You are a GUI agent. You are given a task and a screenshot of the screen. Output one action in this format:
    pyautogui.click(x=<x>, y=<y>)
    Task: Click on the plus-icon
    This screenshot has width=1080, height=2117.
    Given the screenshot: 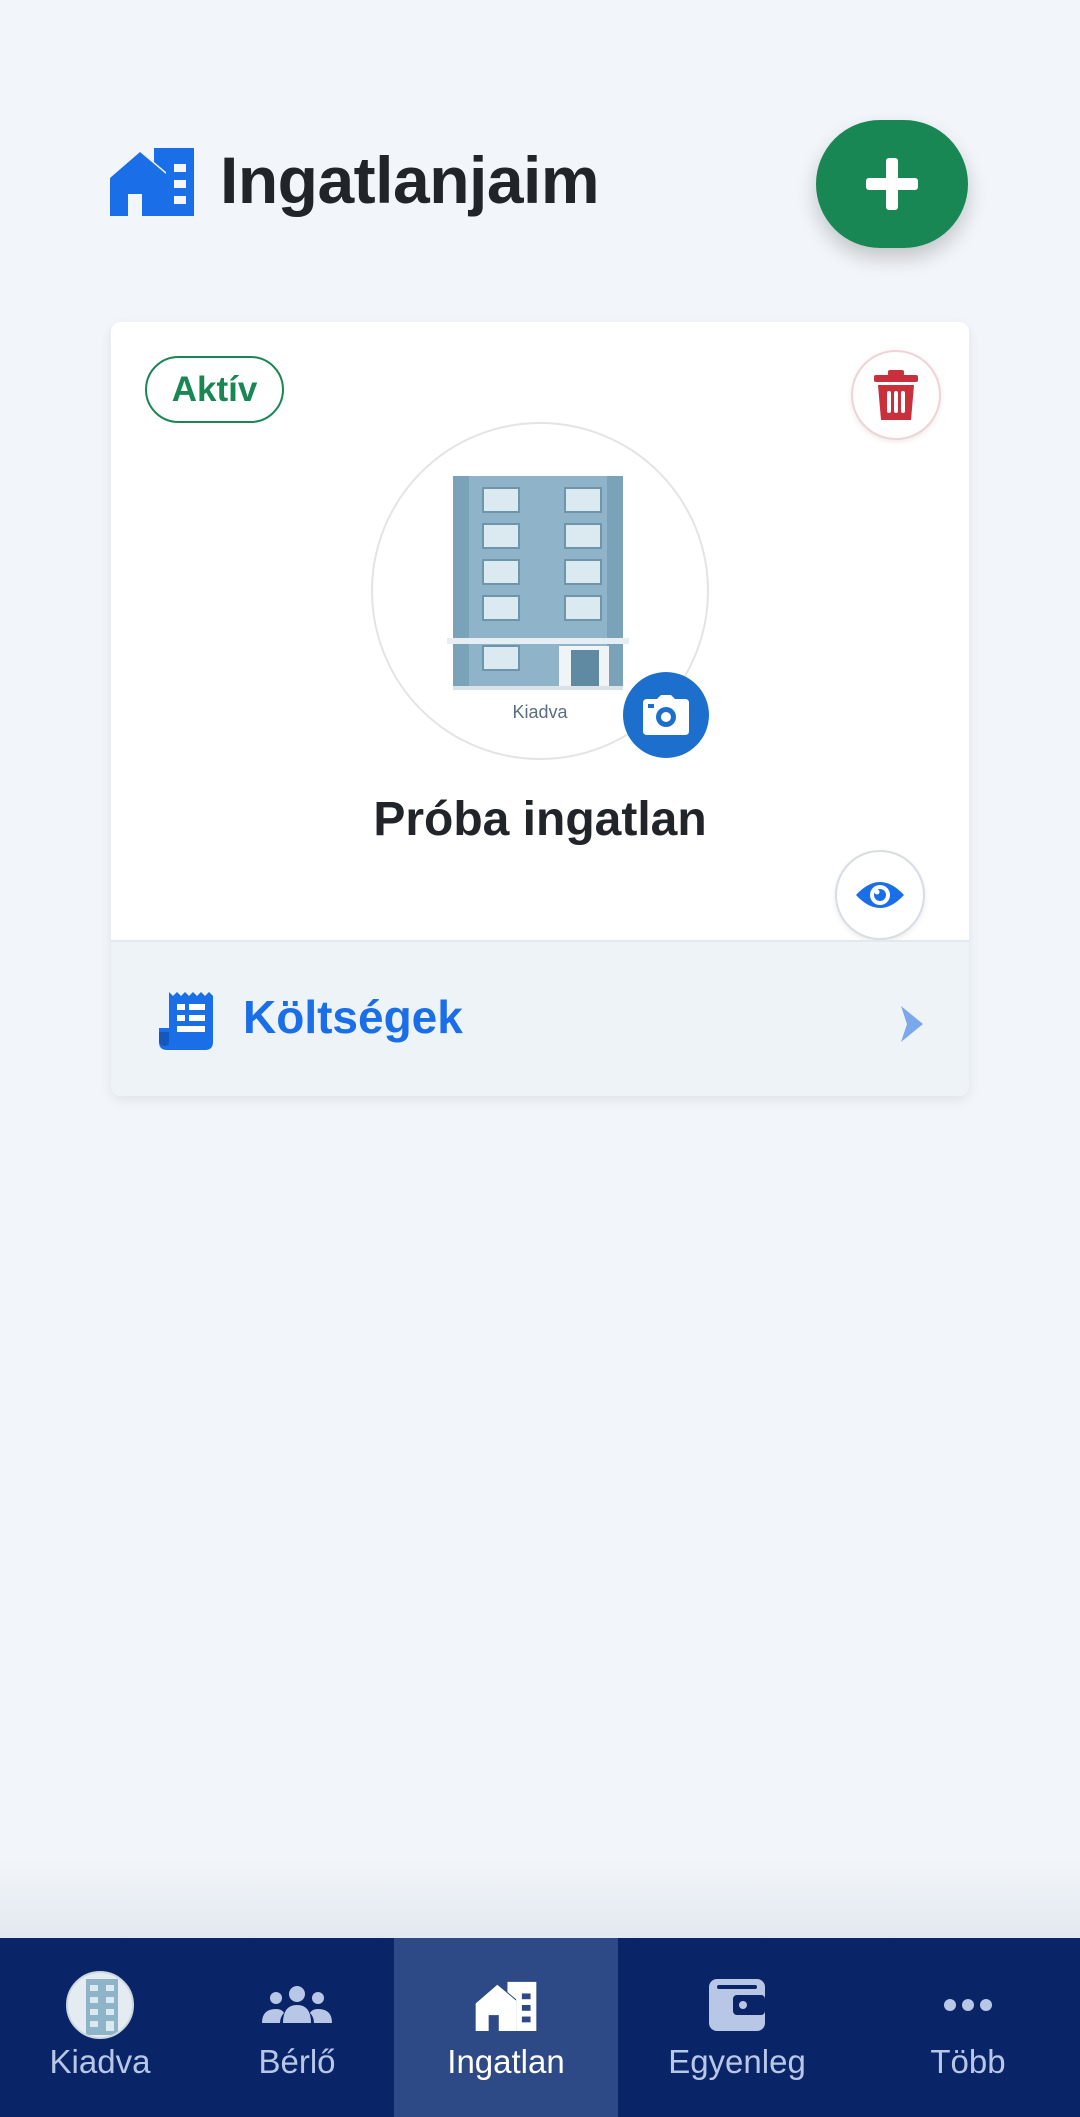 What is the action you would take?
    pyautogui.click(x=892, y=184)
    